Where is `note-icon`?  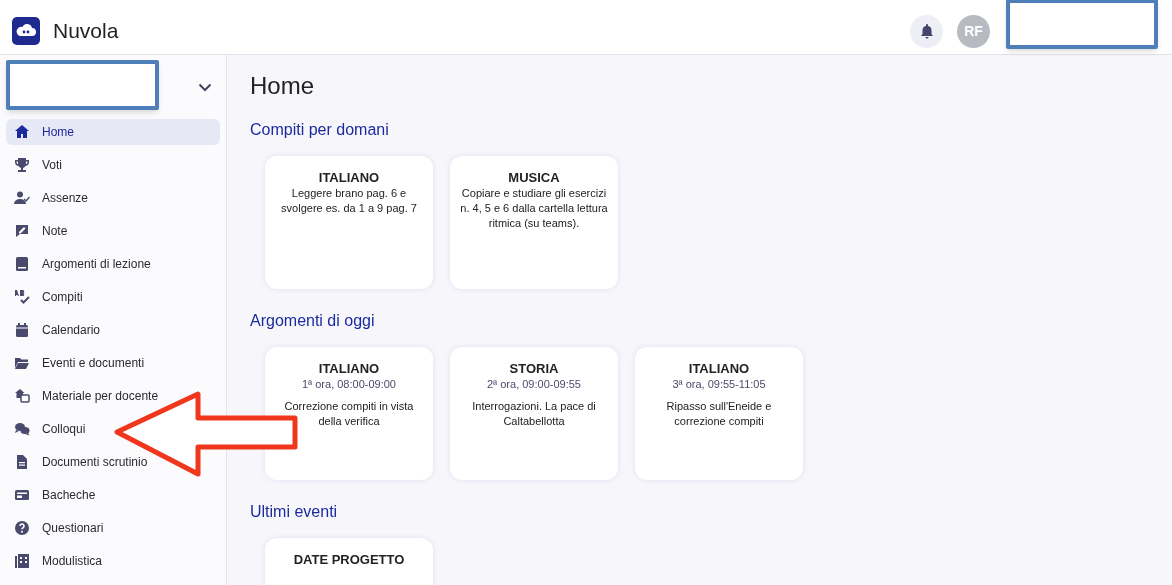 note-icon is located at coordinates (22, 231).